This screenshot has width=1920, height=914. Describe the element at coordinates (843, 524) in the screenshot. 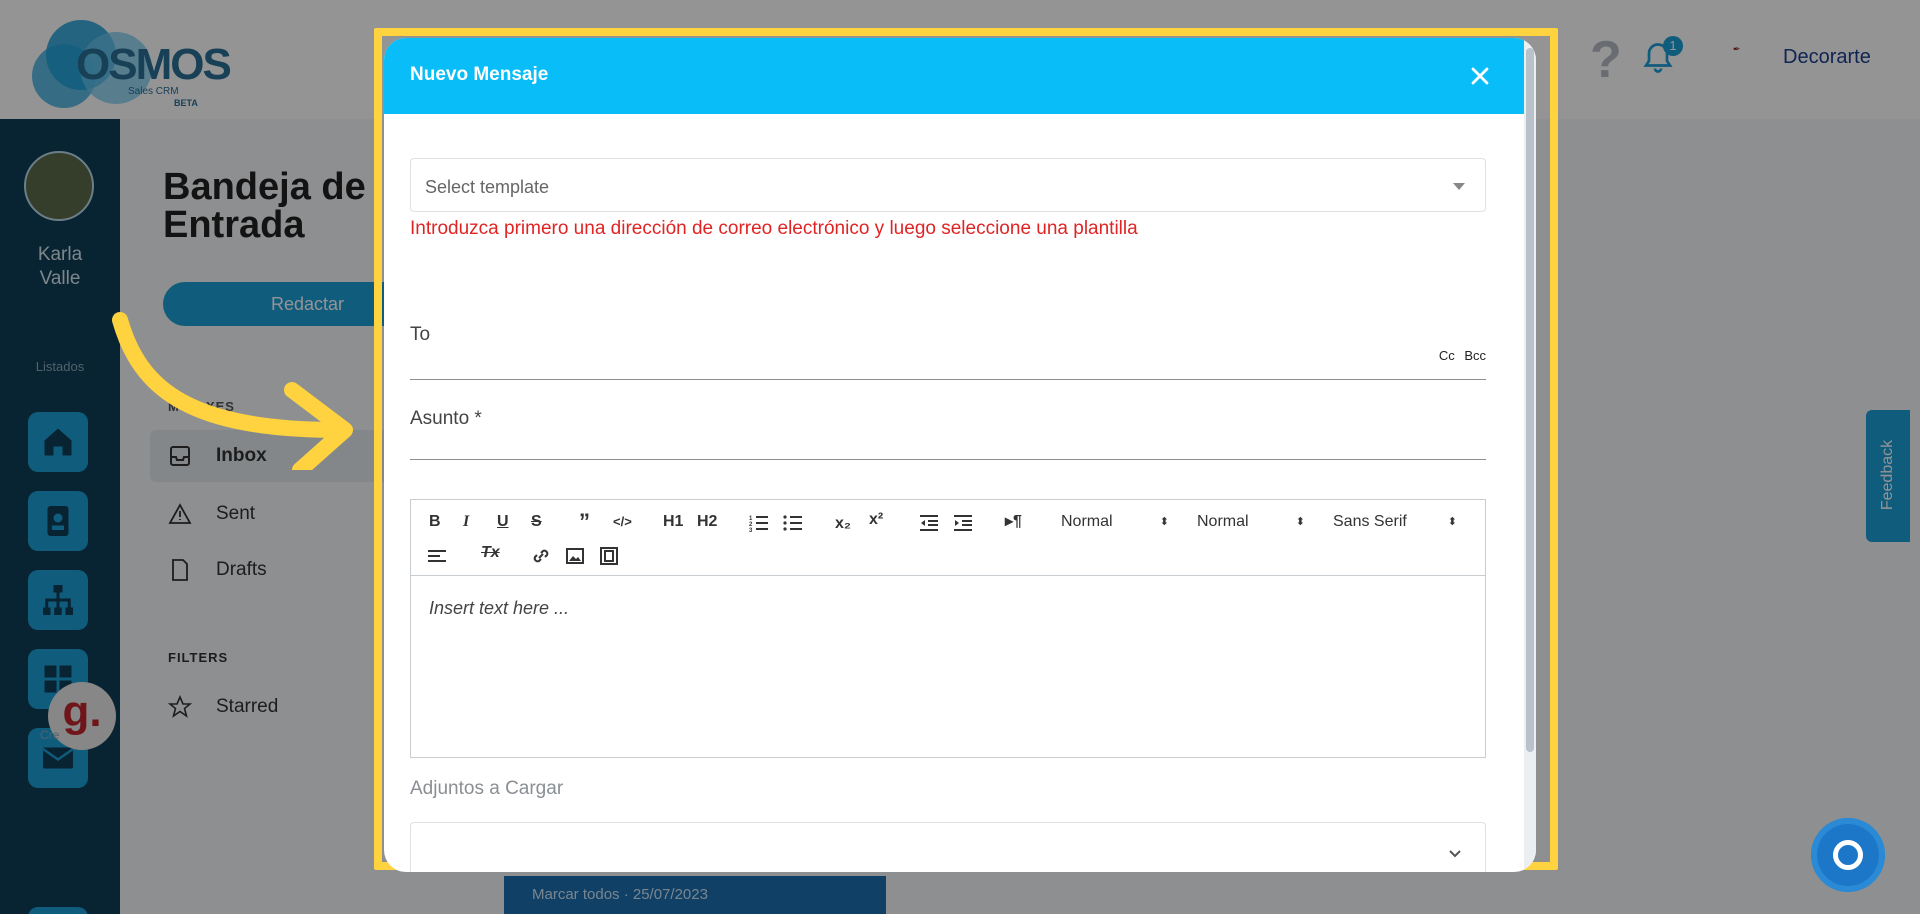

I see `subscript-button: x₂` at that location.